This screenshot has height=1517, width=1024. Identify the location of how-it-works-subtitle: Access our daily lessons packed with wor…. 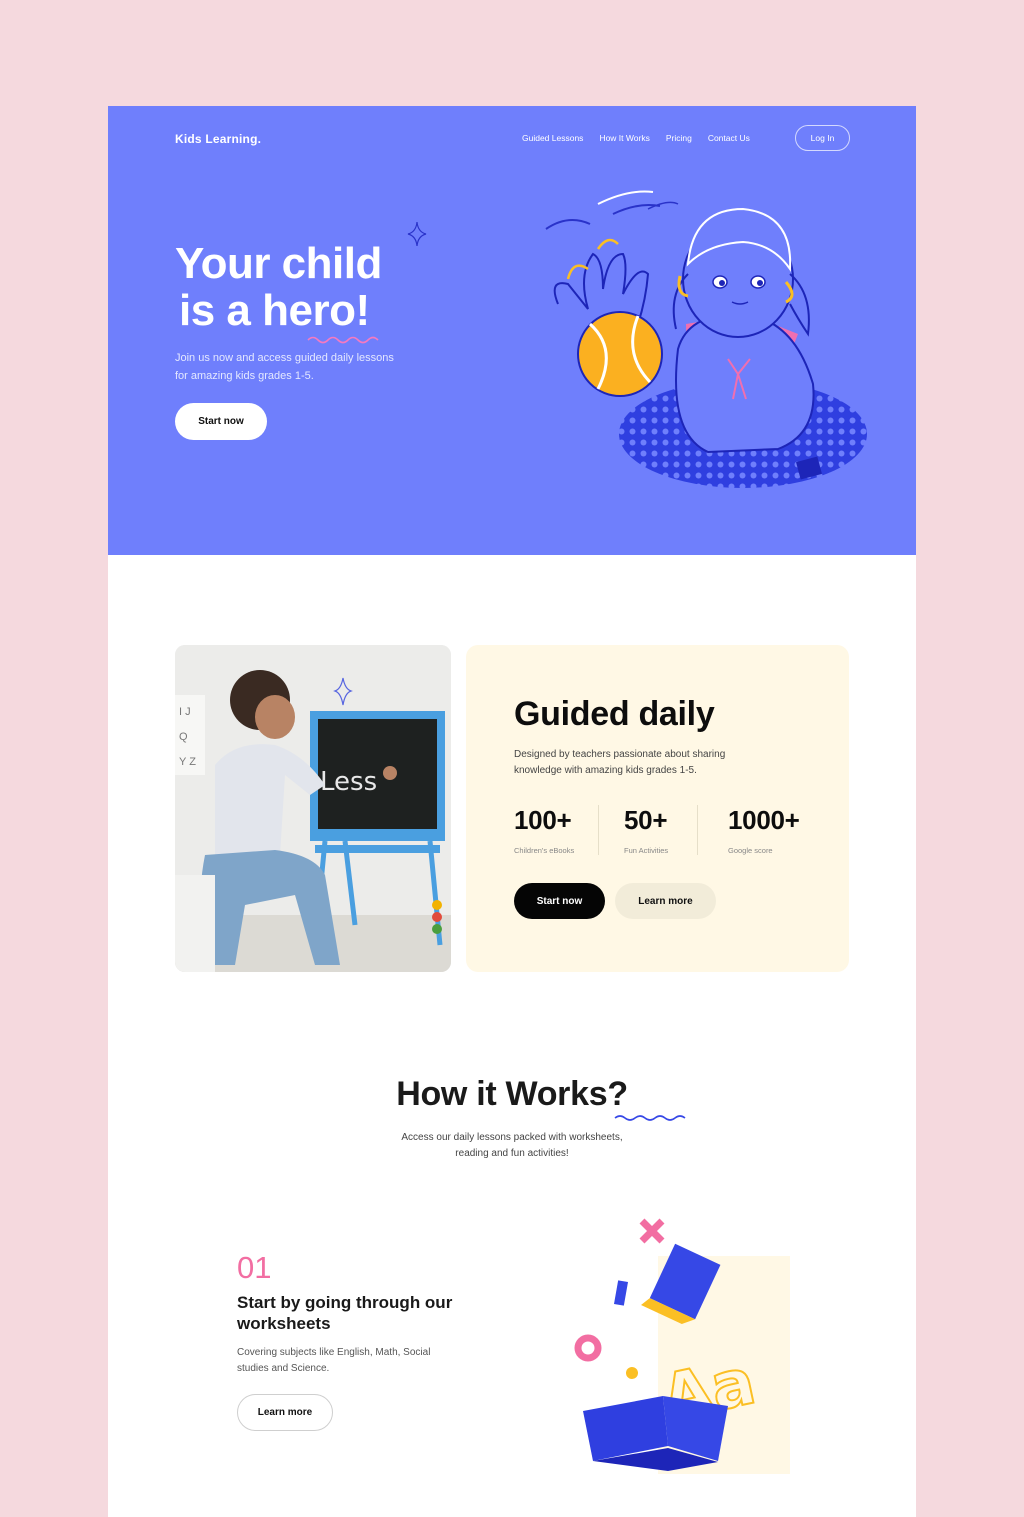
(512, 1145).